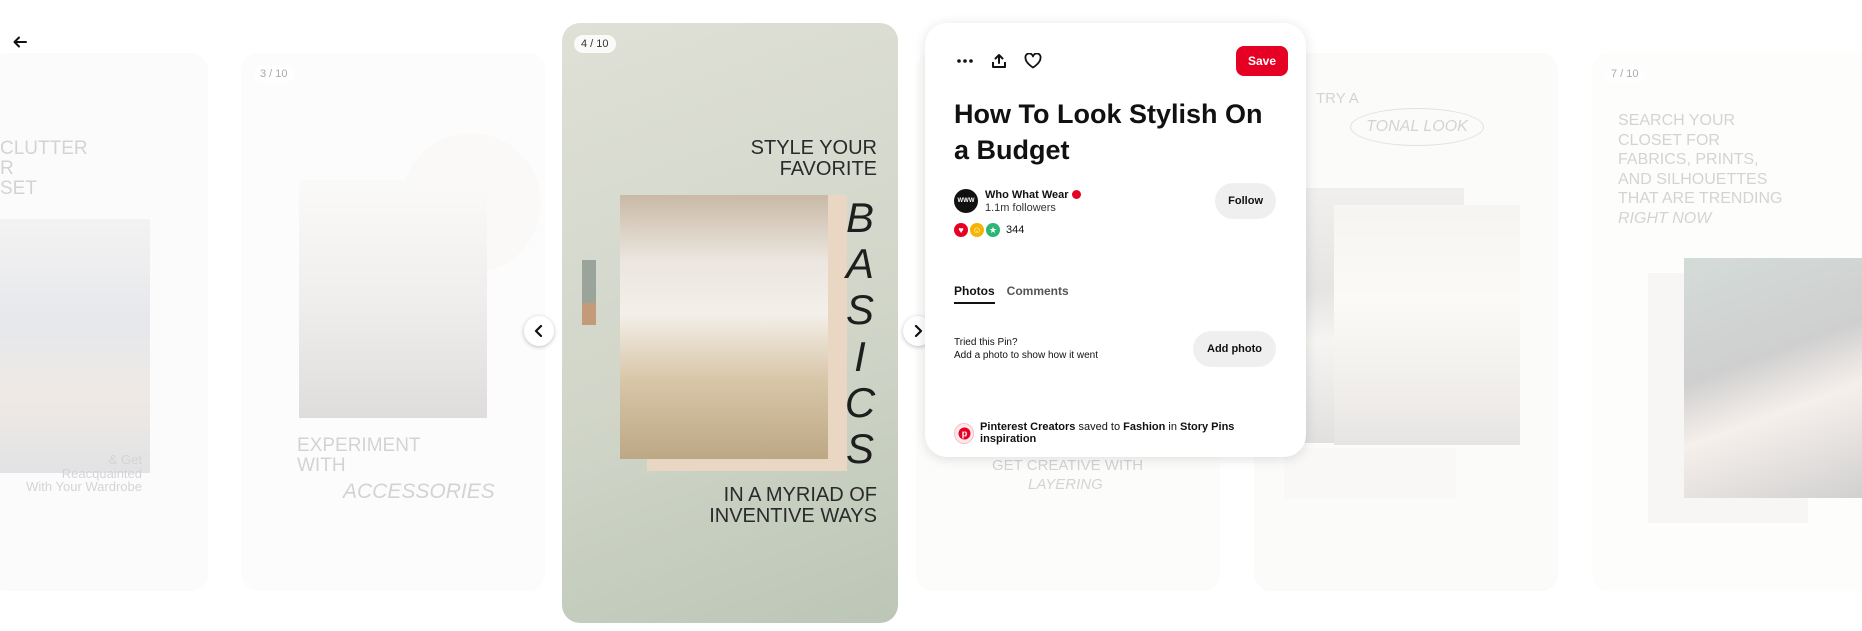  What do you see at coordinates (1261, 61) in the screenshot?
I see `save-button: Save` at bounding box center [1261, 61].